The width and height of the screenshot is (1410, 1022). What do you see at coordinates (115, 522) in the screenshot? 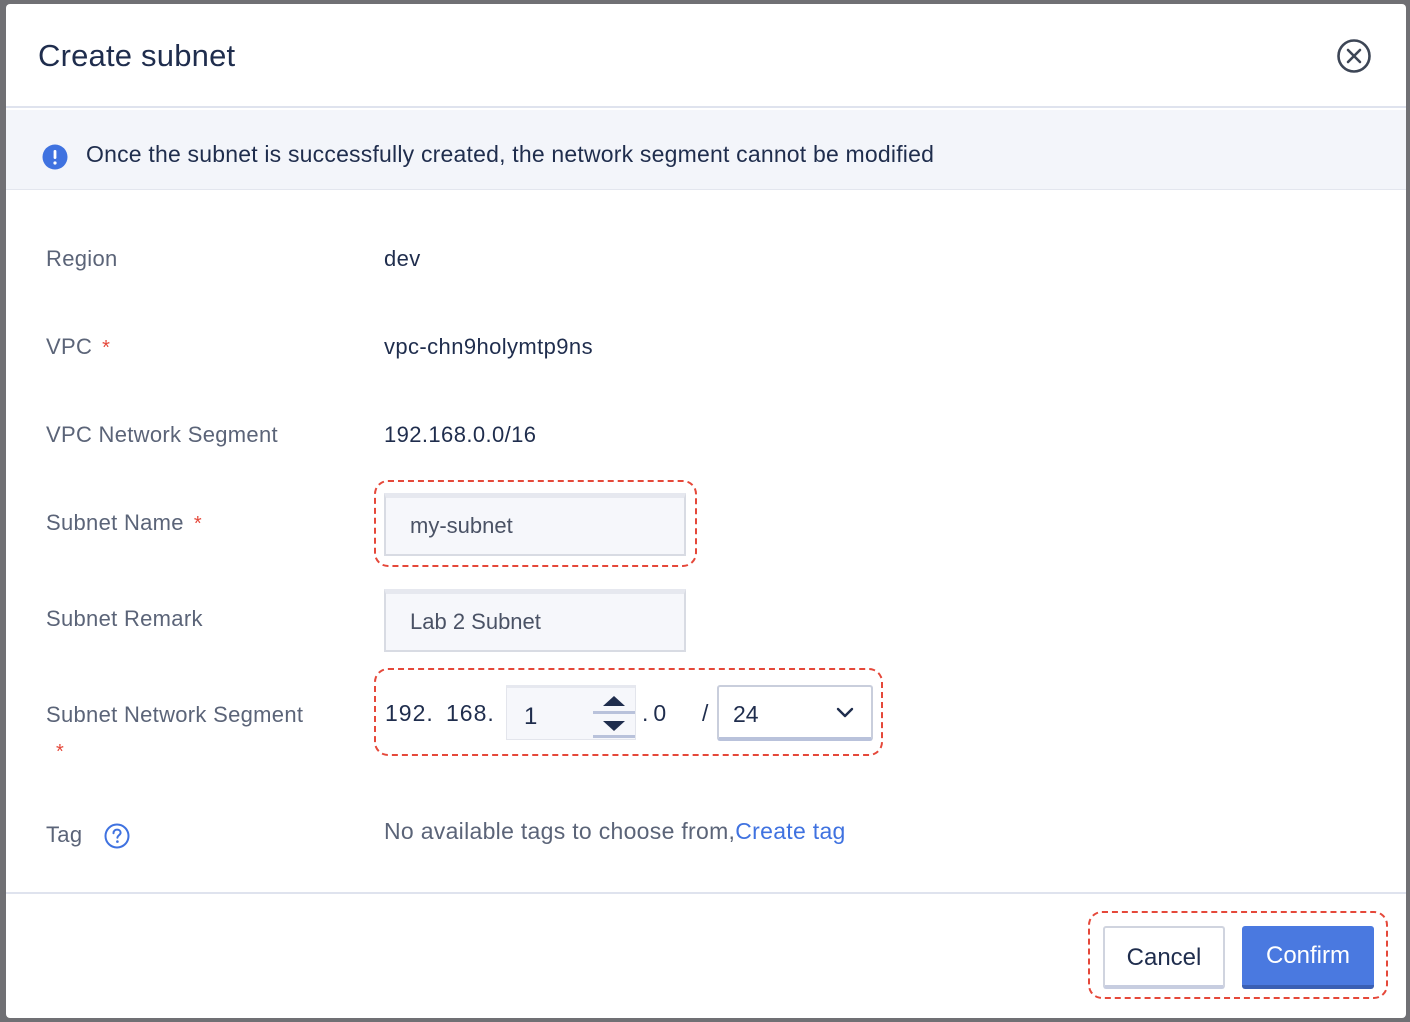
I see `subnet-name-label-text: Subnet Name` at bounding box center [115, 522].